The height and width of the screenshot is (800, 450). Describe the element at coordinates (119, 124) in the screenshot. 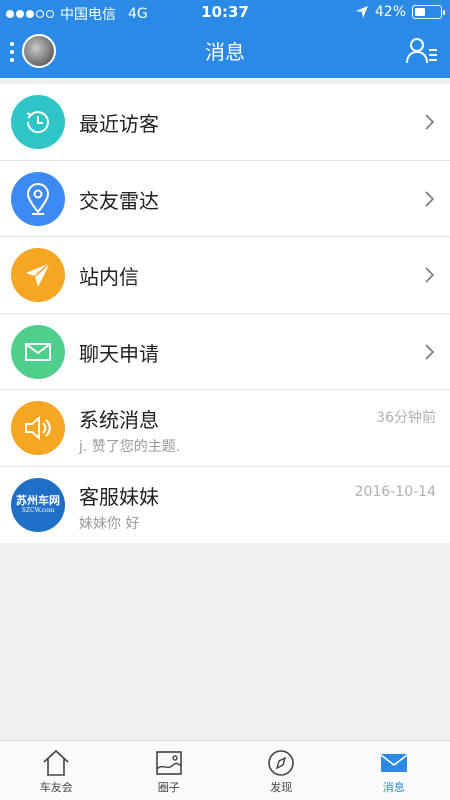

I see `list-item-label: 最近访客` at that location.